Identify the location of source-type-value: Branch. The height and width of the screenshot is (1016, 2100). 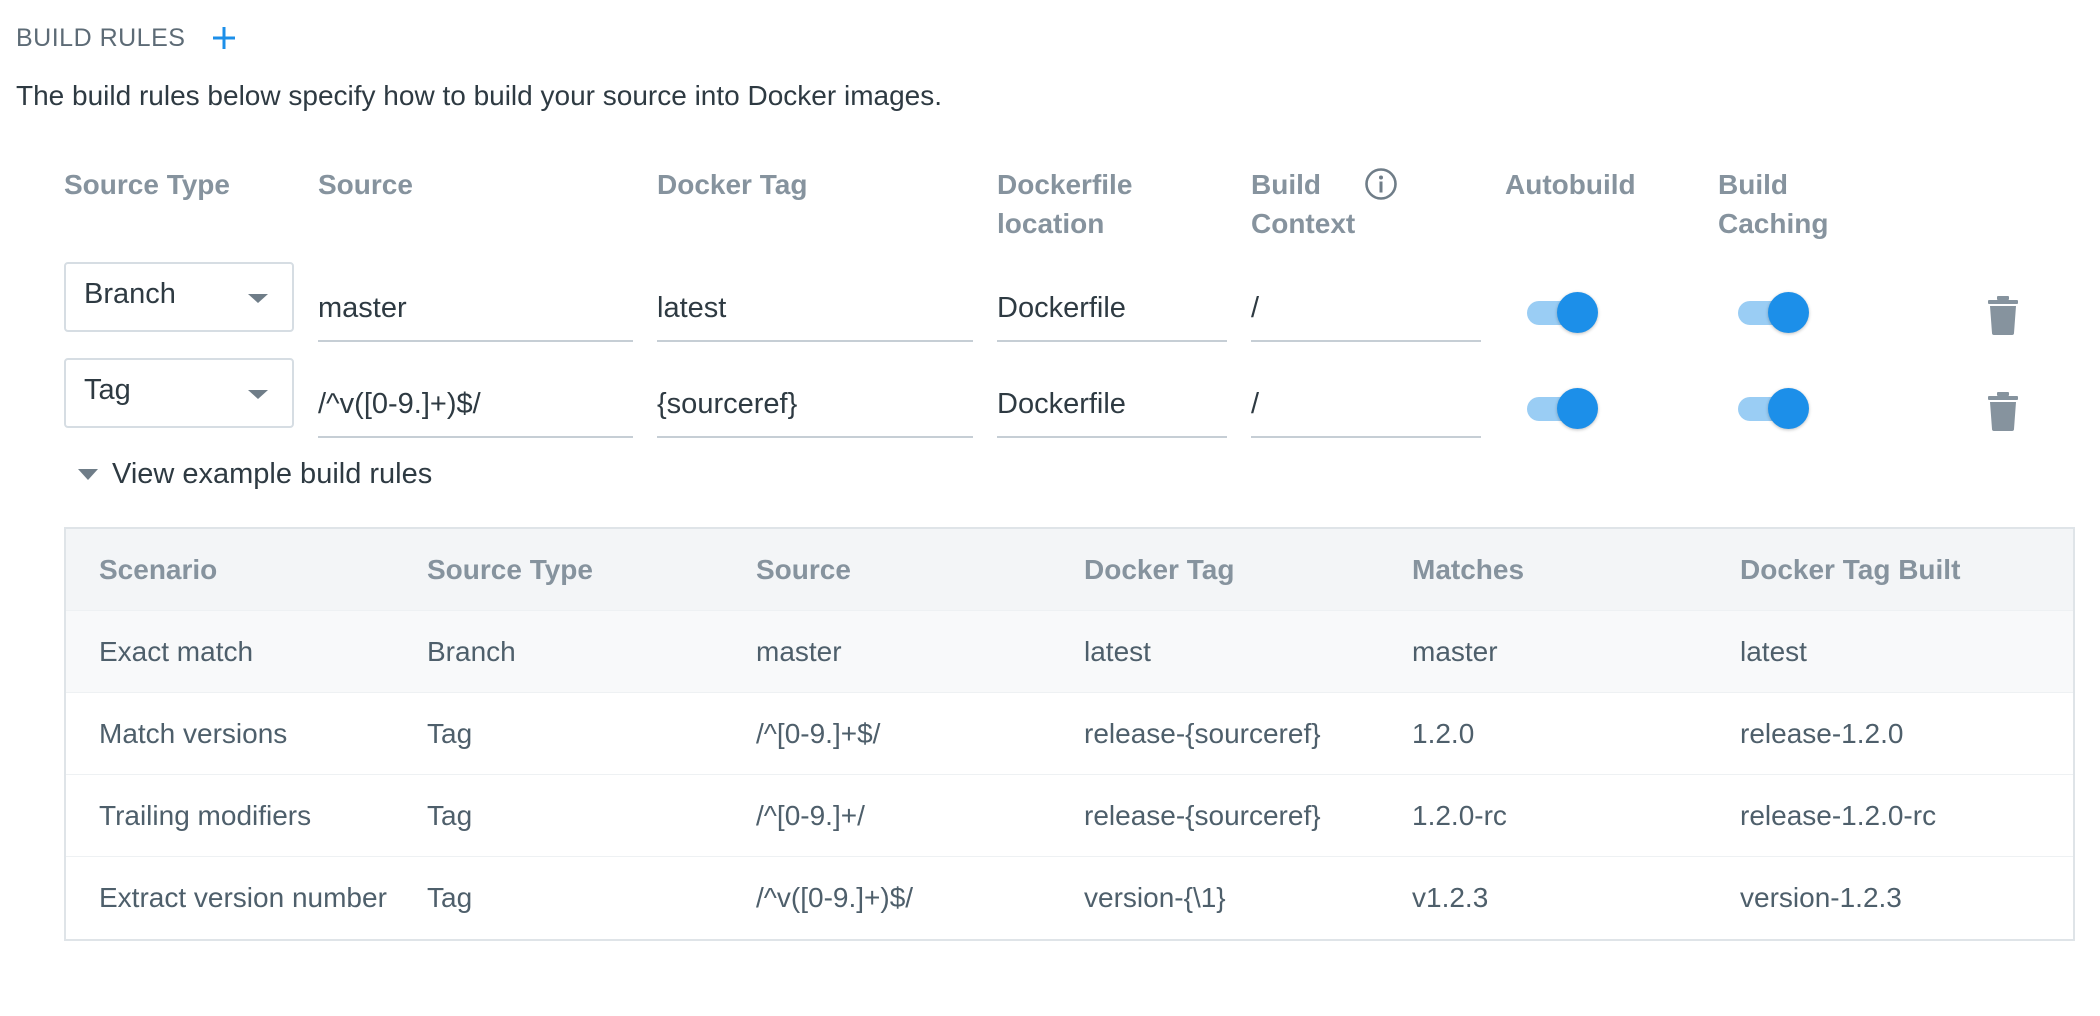
(130, 294).